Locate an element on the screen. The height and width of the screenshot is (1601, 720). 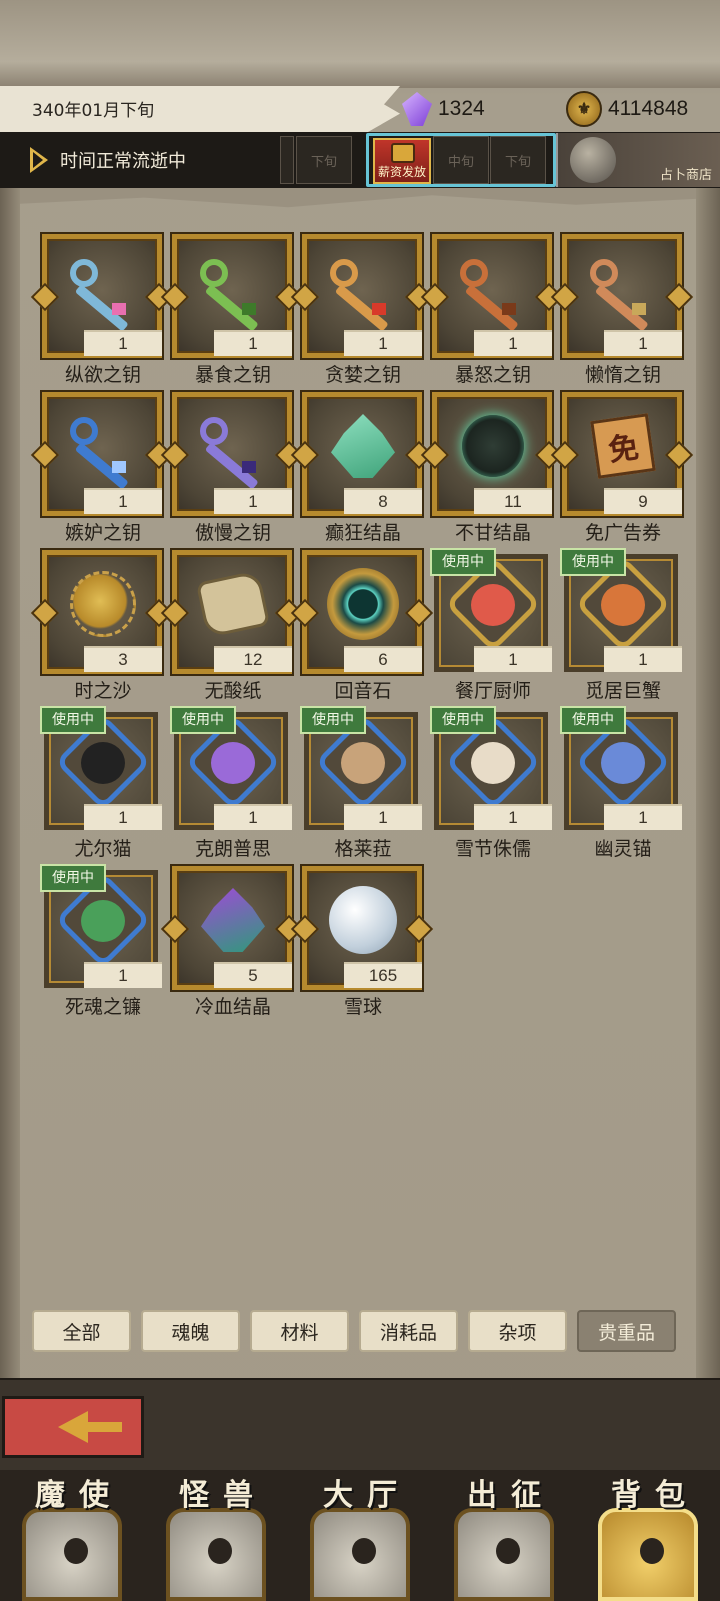
tab-valuables: 贵重品 is located at coordinates (626, 1331).